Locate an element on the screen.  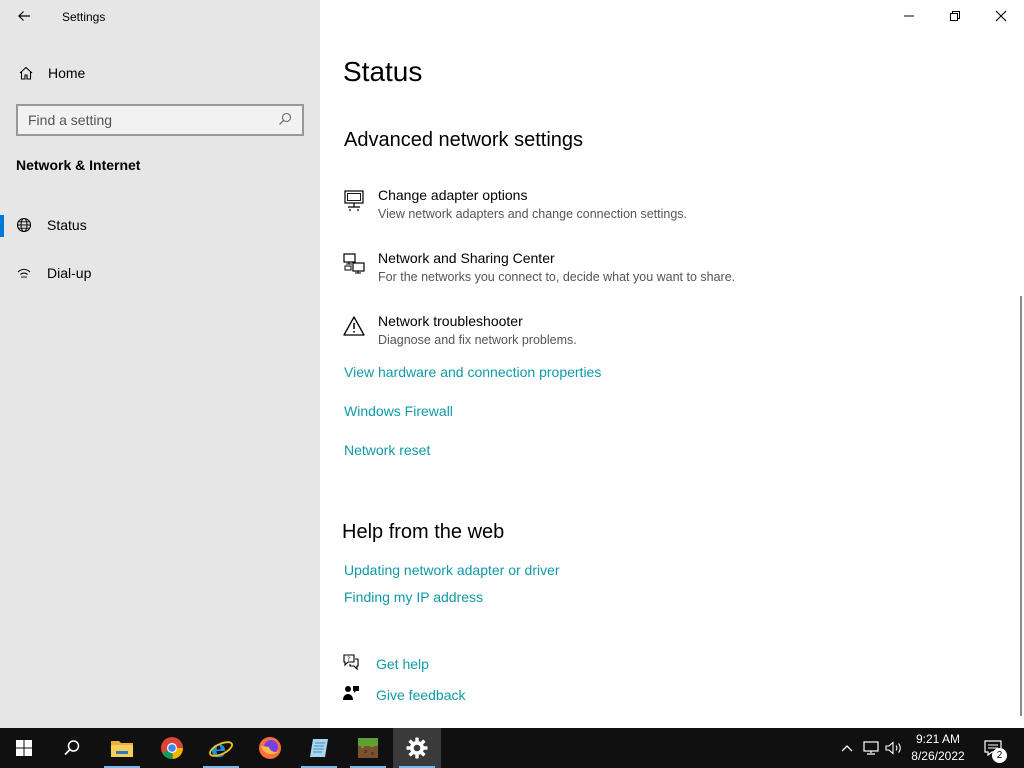
minecraft-icon is located at coordinates (368, 748).